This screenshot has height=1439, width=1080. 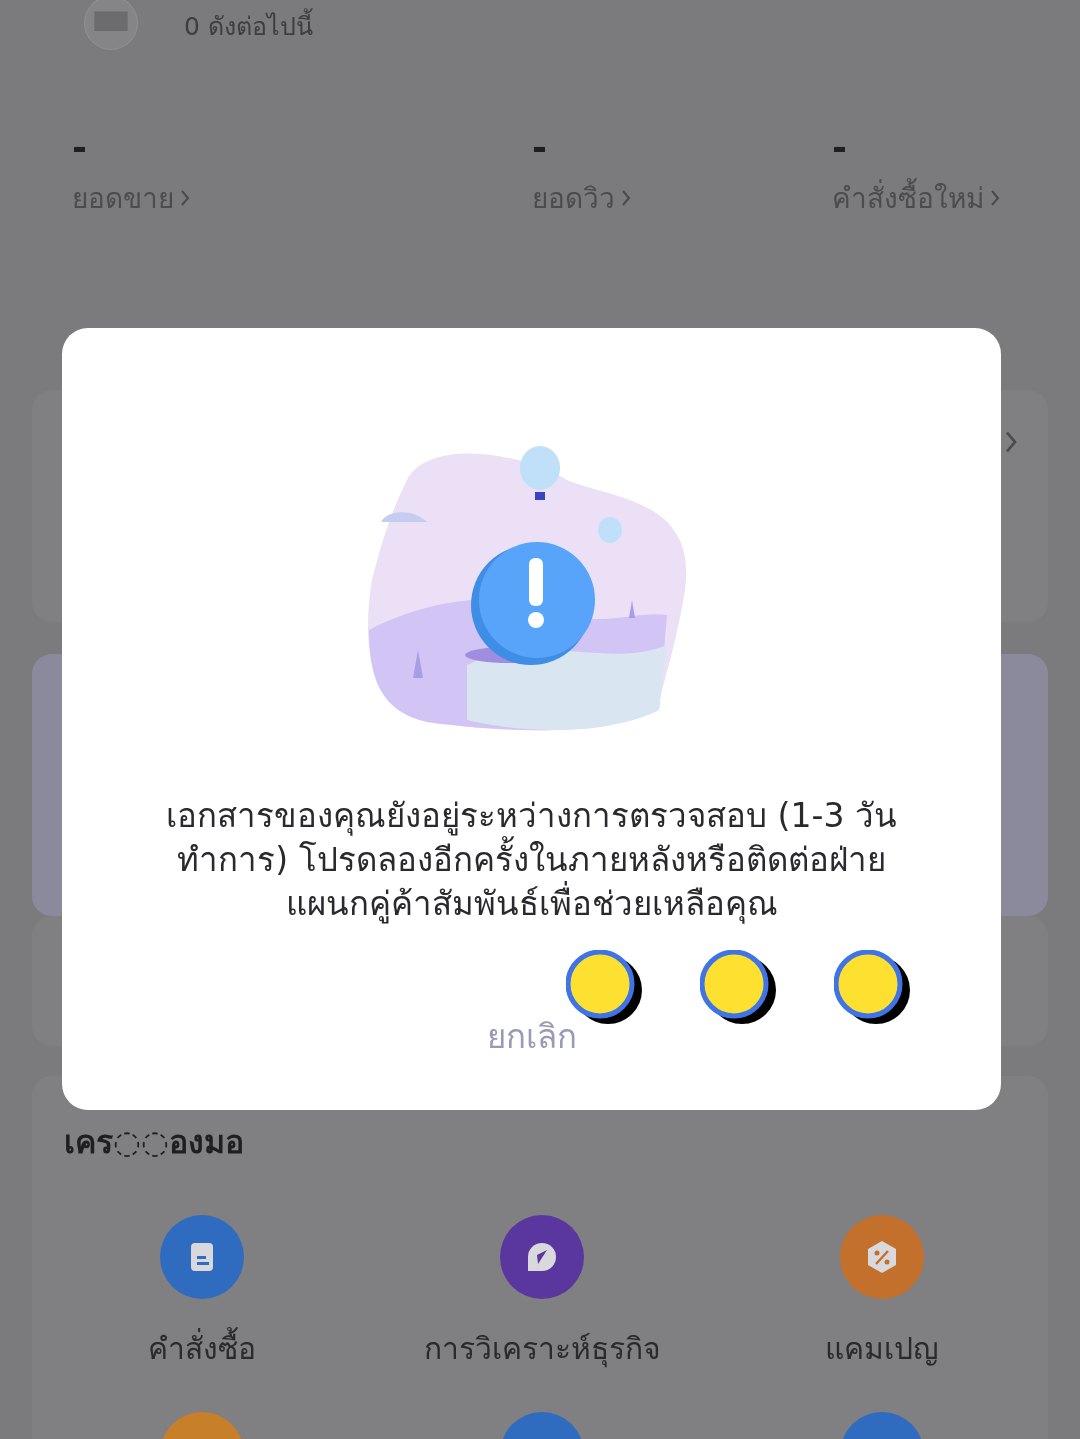 I want to click on dialog-message: เอกสารของคุณยังอยู่ระหว่างการตรวจสอบ (1-3 วันทำการ) โปรดลองอีกครั้งในภายหลังหรือติดต่อฝ่ายแผนกคู่ค้าสัมพันธ์เพื่อช่วยเหลือคุณ, so click(x=531, y=860).